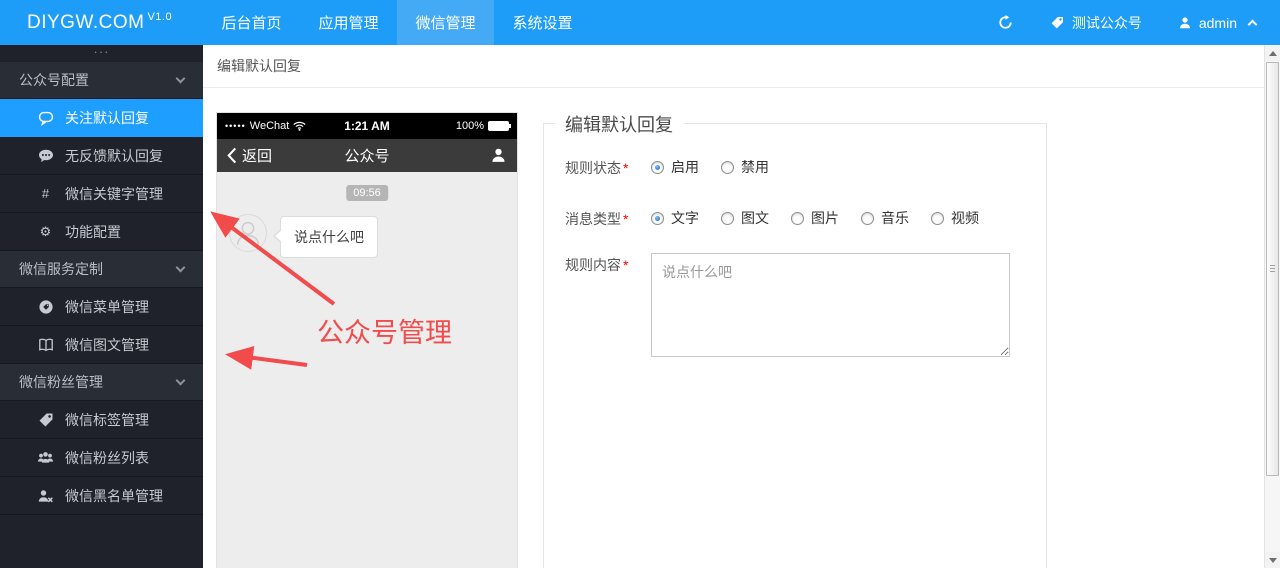  What do you see at coordinates (469, 126) in the screenshot?
I see `battery-percent: 100%` at bounding box center [469, 126].